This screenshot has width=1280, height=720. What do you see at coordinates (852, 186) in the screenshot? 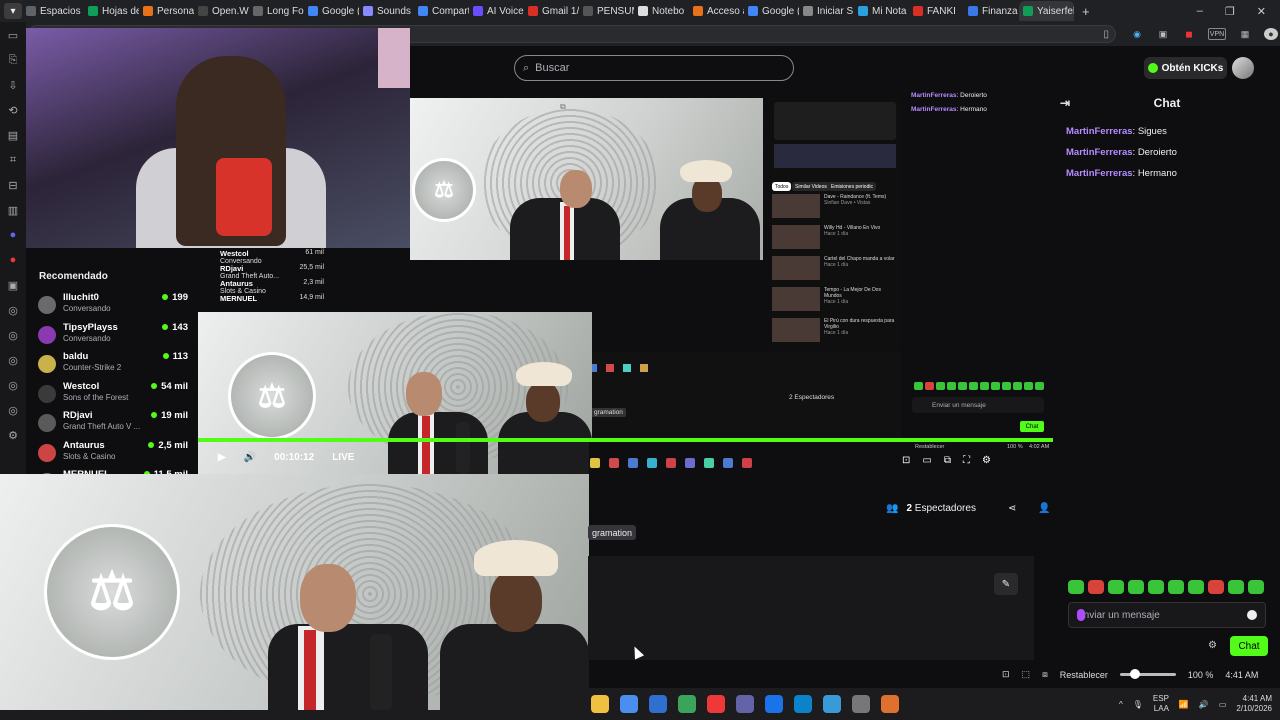
I see `filter-chip: Emisiones periodic` at bounding box center [852, 186].